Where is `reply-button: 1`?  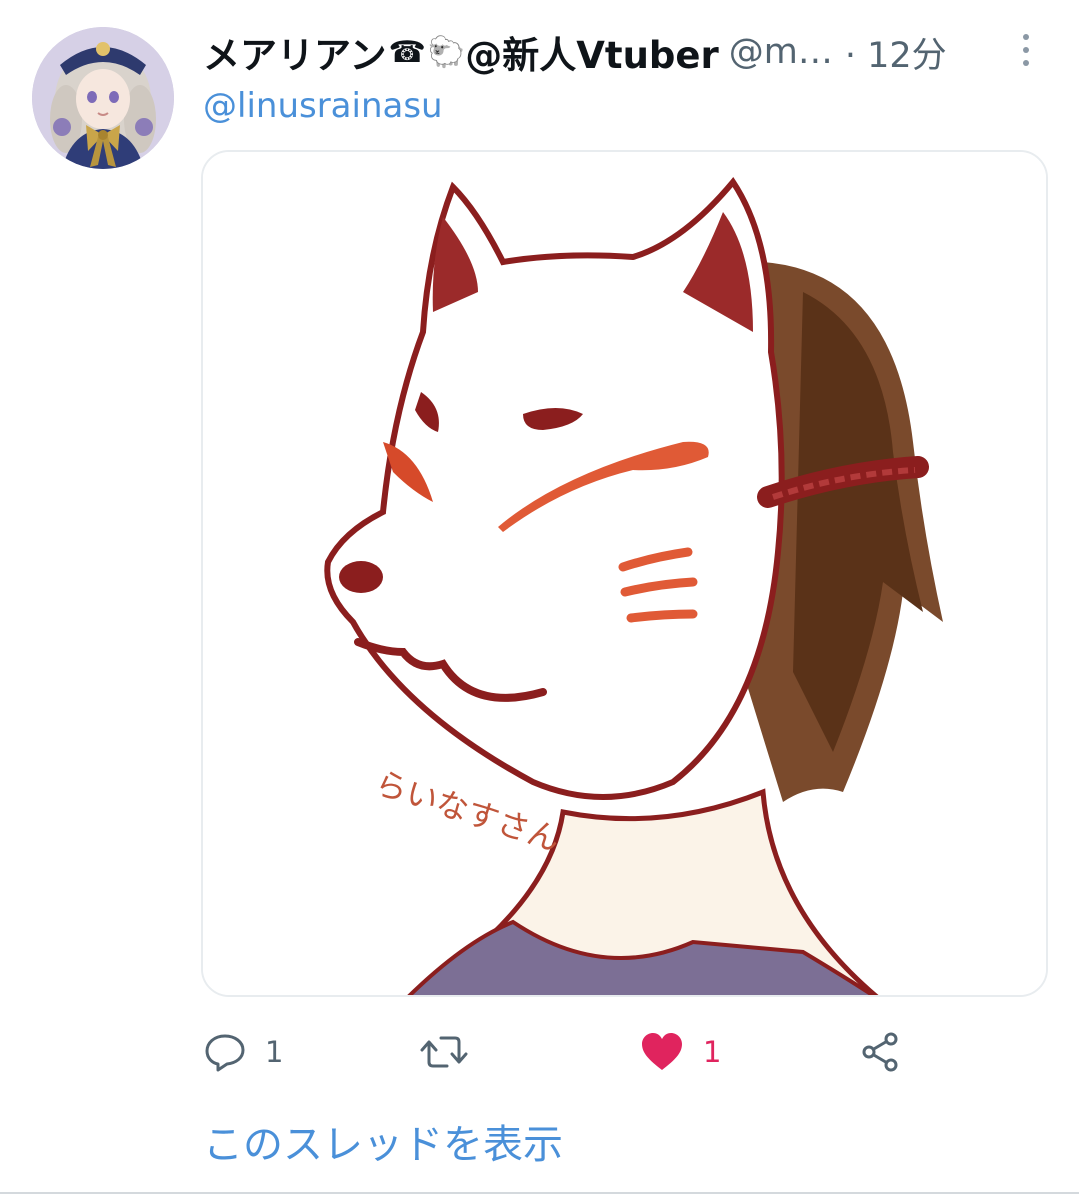 reply-button: 1 is located at coordinates (243, 1052).